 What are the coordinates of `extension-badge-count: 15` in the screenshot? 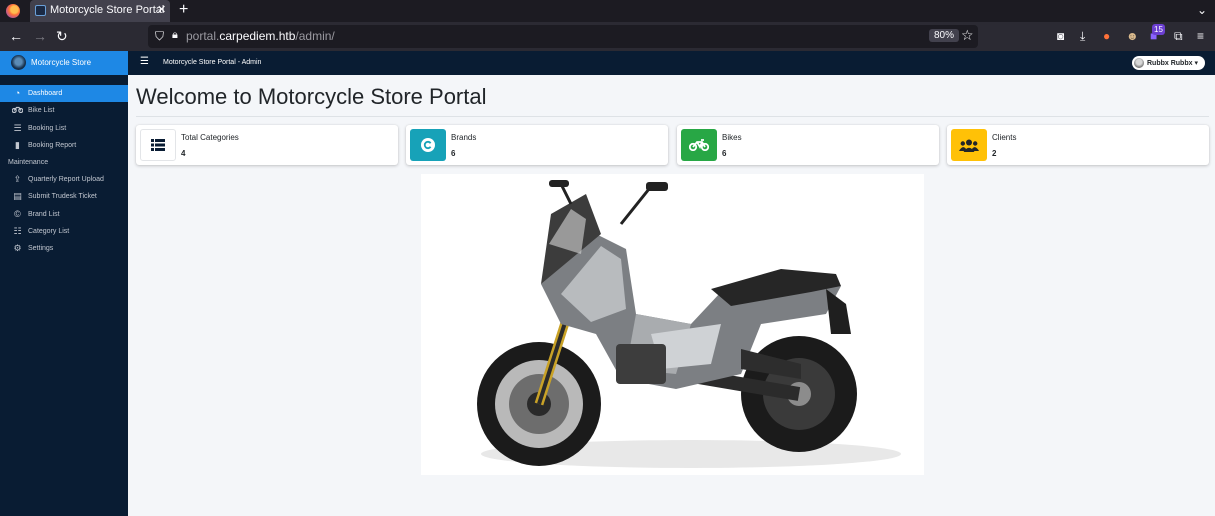 It's located at (1158, 29).